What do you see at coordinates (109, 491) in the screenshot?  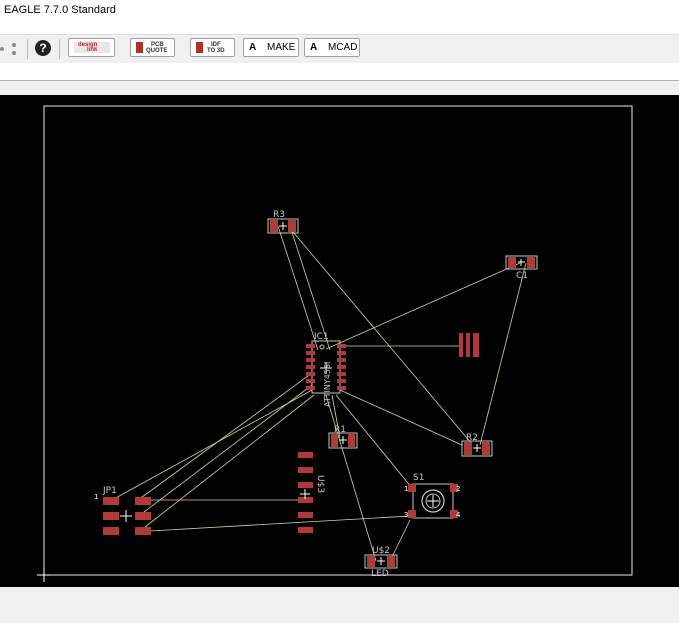 I see `jp1-label: JP1` at bounding box center [109, 491].